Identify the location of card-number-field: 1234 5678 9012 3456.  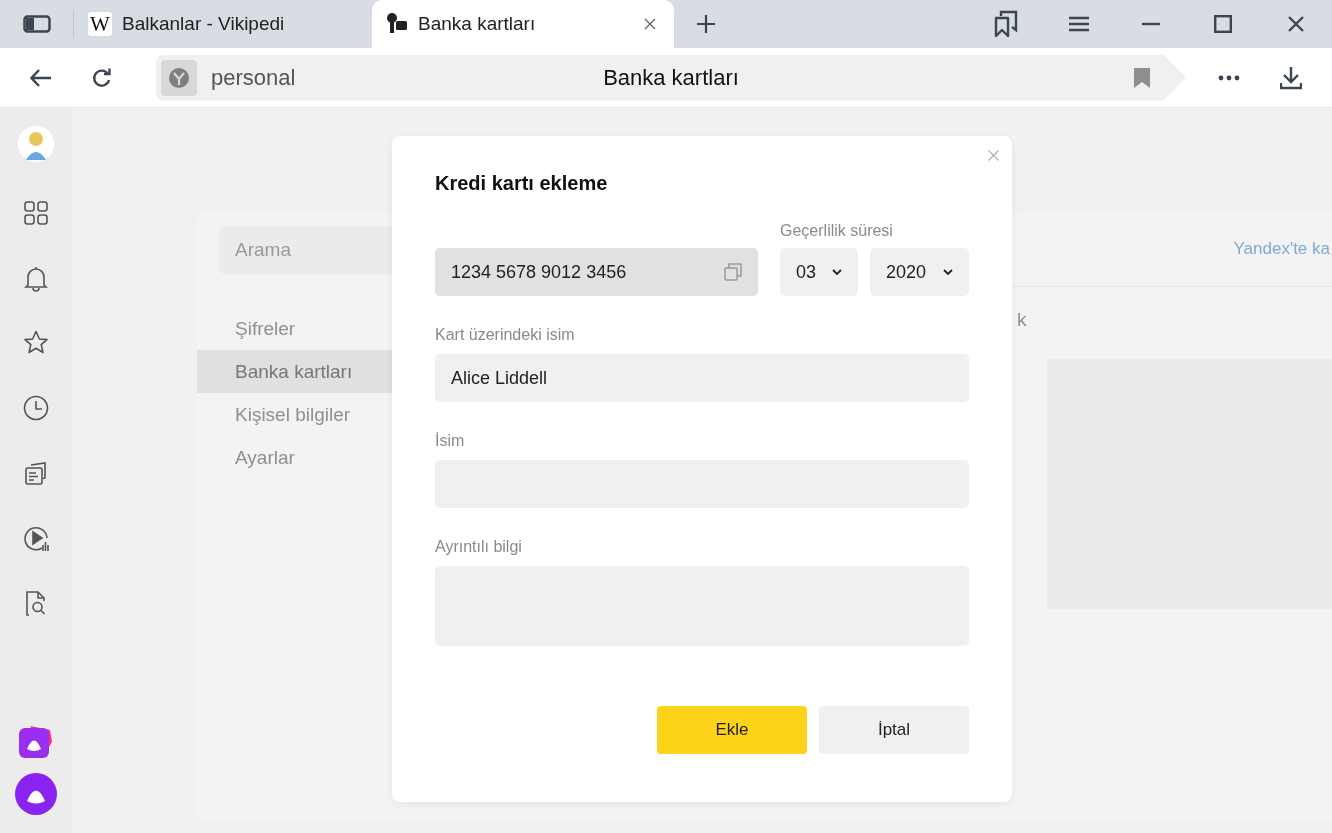
(596, 272).